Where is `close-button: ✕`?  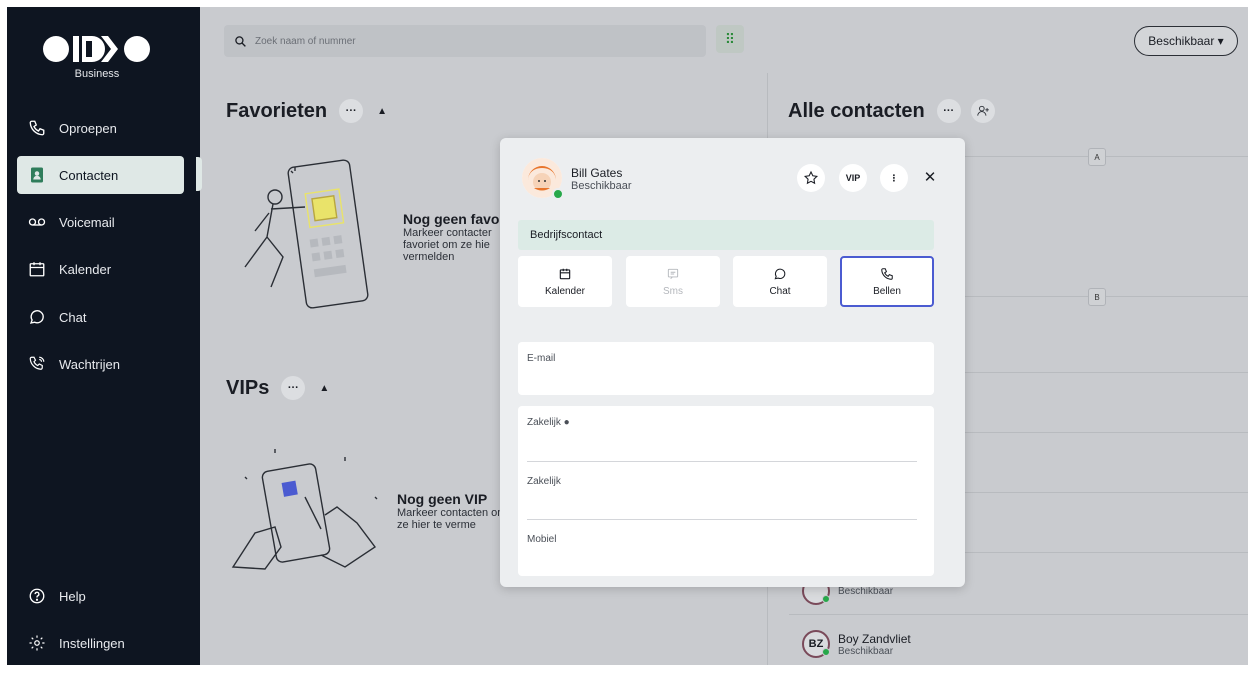
close-button: ✕ is located at coordinates (930, 177).